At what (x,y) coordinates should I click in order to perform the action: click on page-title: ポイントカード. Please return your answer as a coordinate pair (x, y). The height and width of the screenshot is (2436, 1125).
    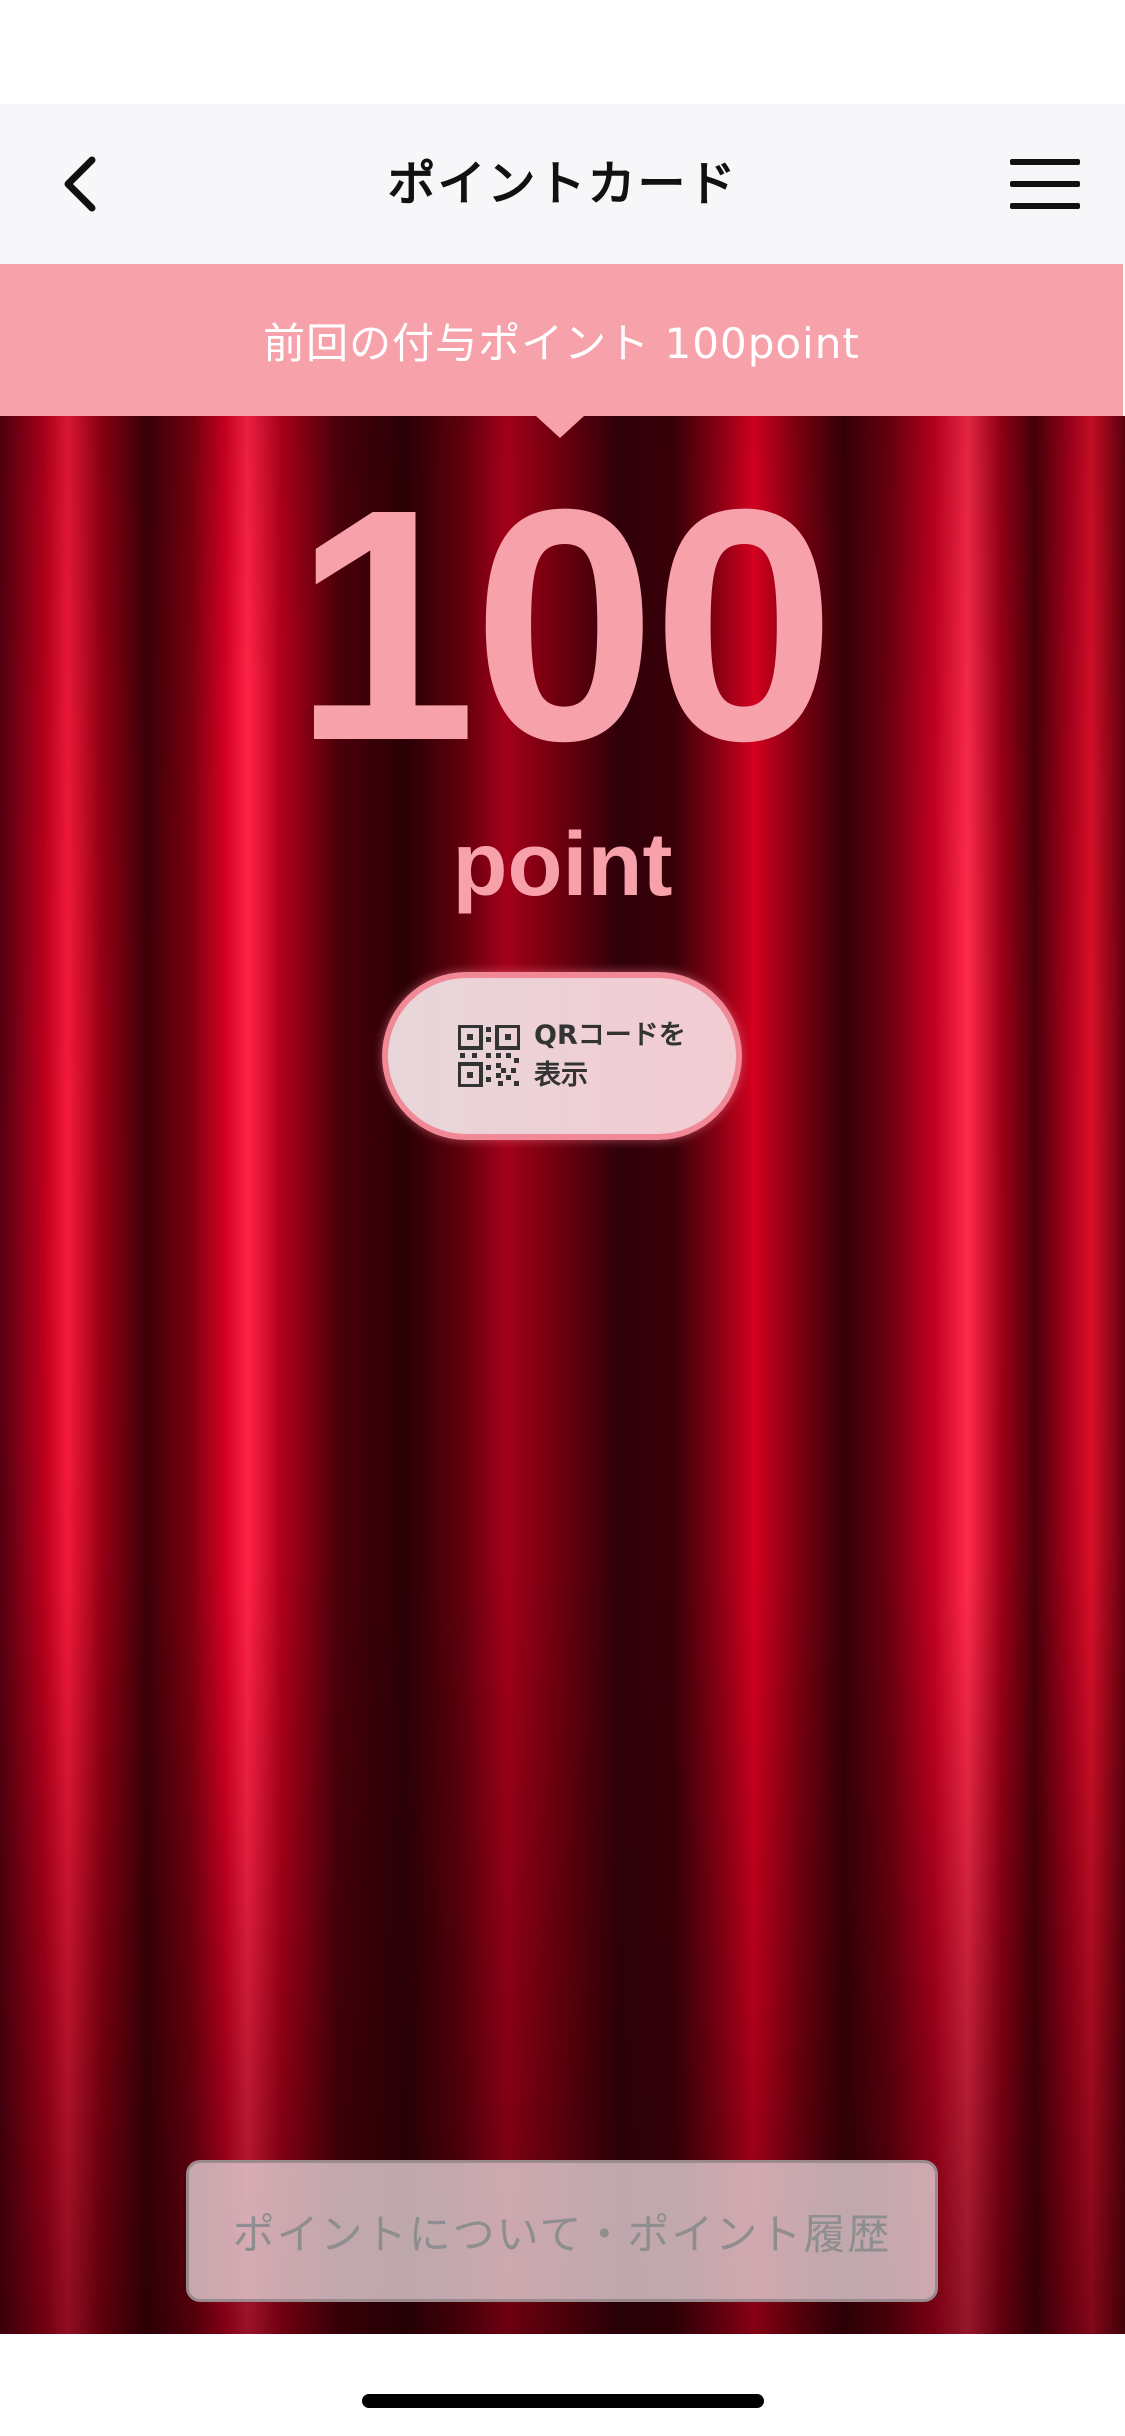
    Looking at the image, I should click on (562, 184).